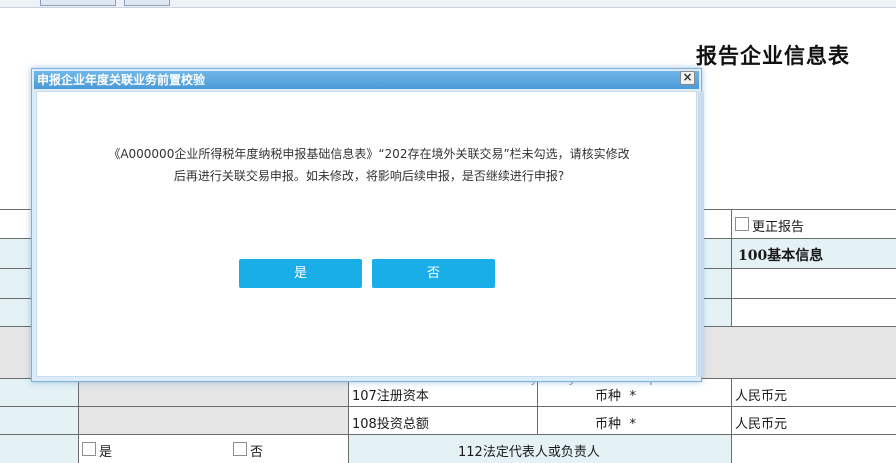 This screenshot has width=896, height=463. Describe the element at coordinates (390, 424) in the screenshot. I see `total-investment-label: 108投资总额` at that location.